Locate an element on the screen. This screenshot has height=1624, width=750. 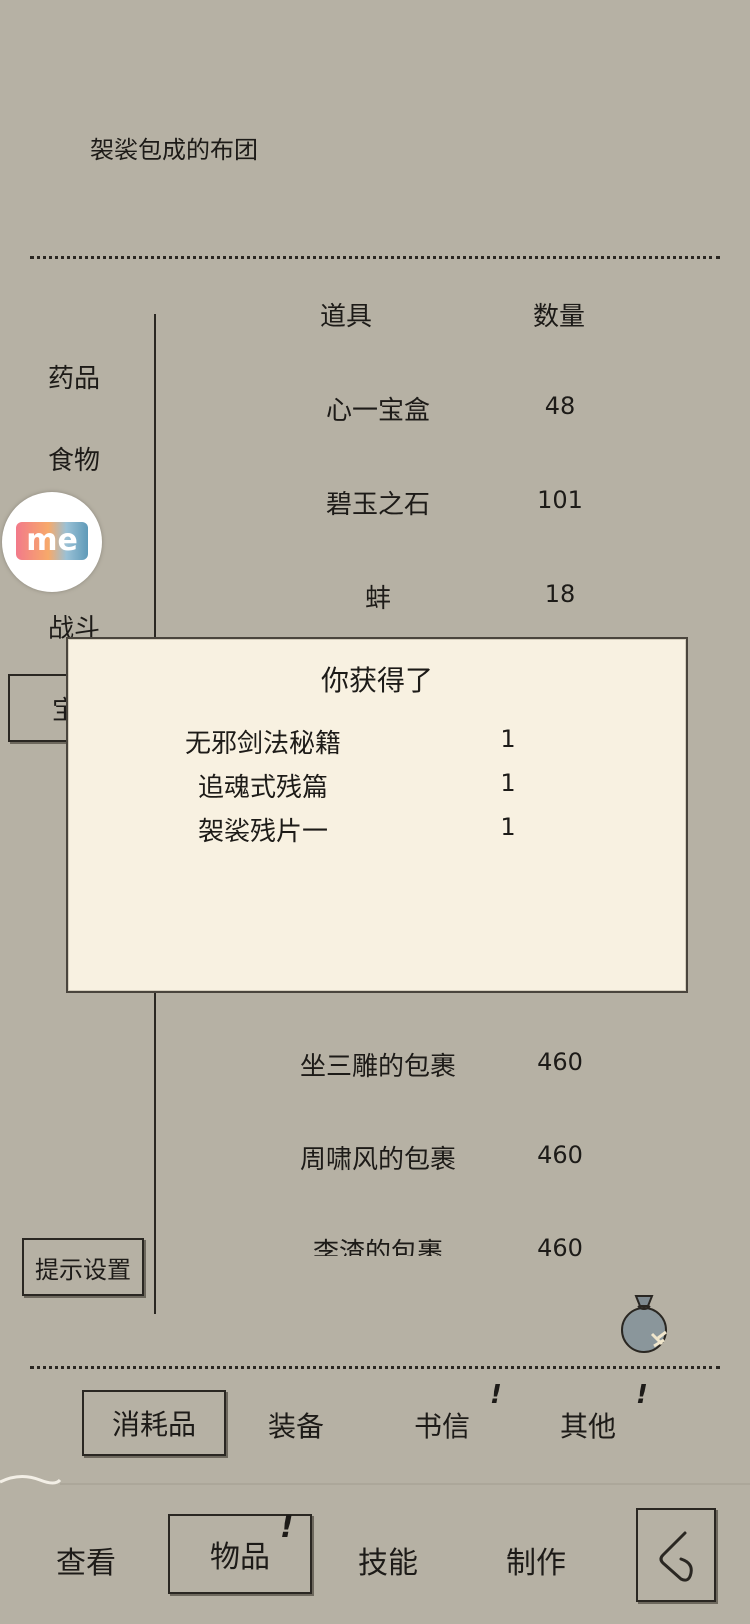
nav-craft: 制作 is located at coordinates (536, 1560).